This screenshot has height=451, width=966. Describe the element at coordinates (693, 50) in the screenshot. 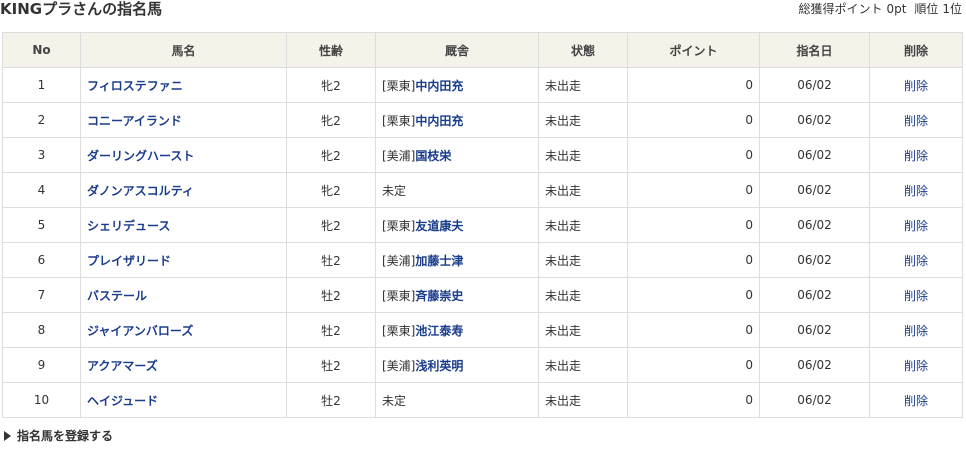

I see `column-header: ポイント` at that location.